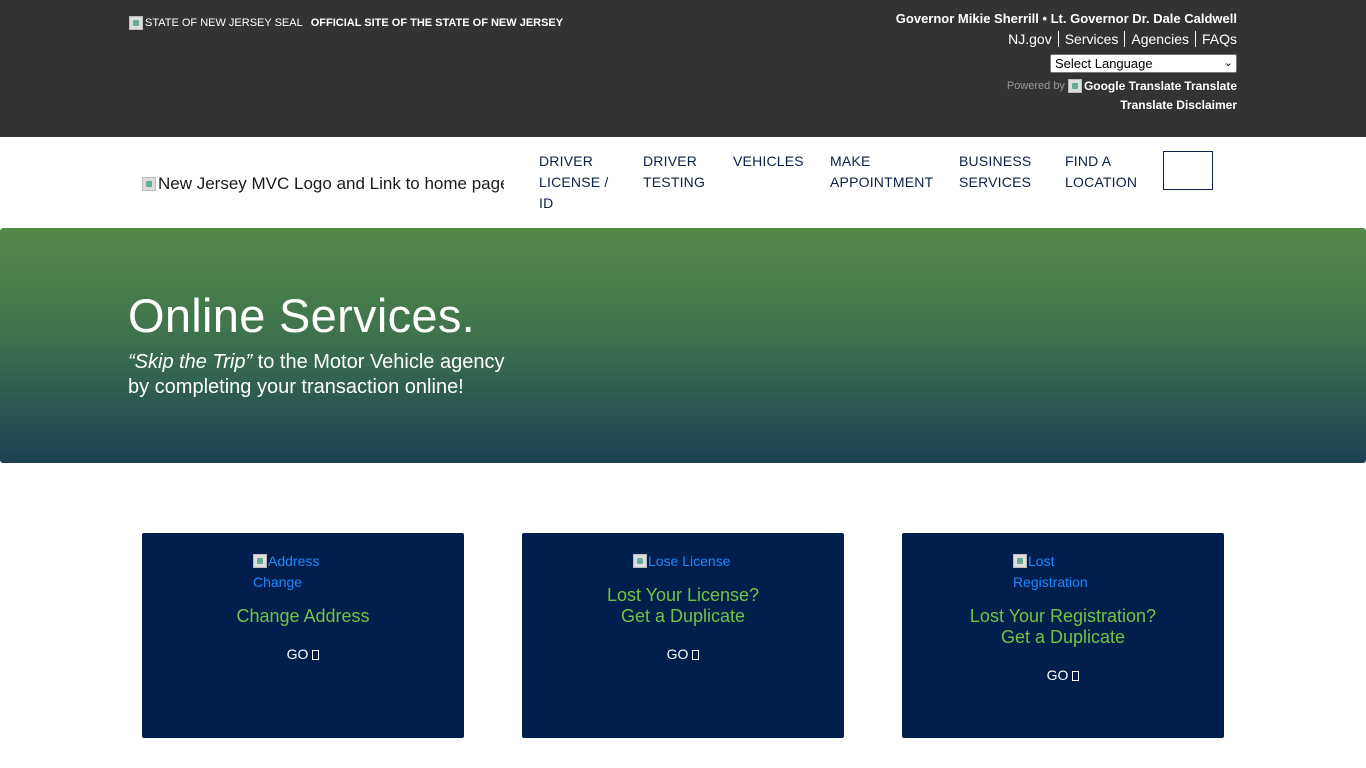 This screenshot has width=1366, height=768. What do you see at coordinates (1104, 63) in the screenshot?
I see `language-select-value: Select Language` at bounding box center [1104, 63].